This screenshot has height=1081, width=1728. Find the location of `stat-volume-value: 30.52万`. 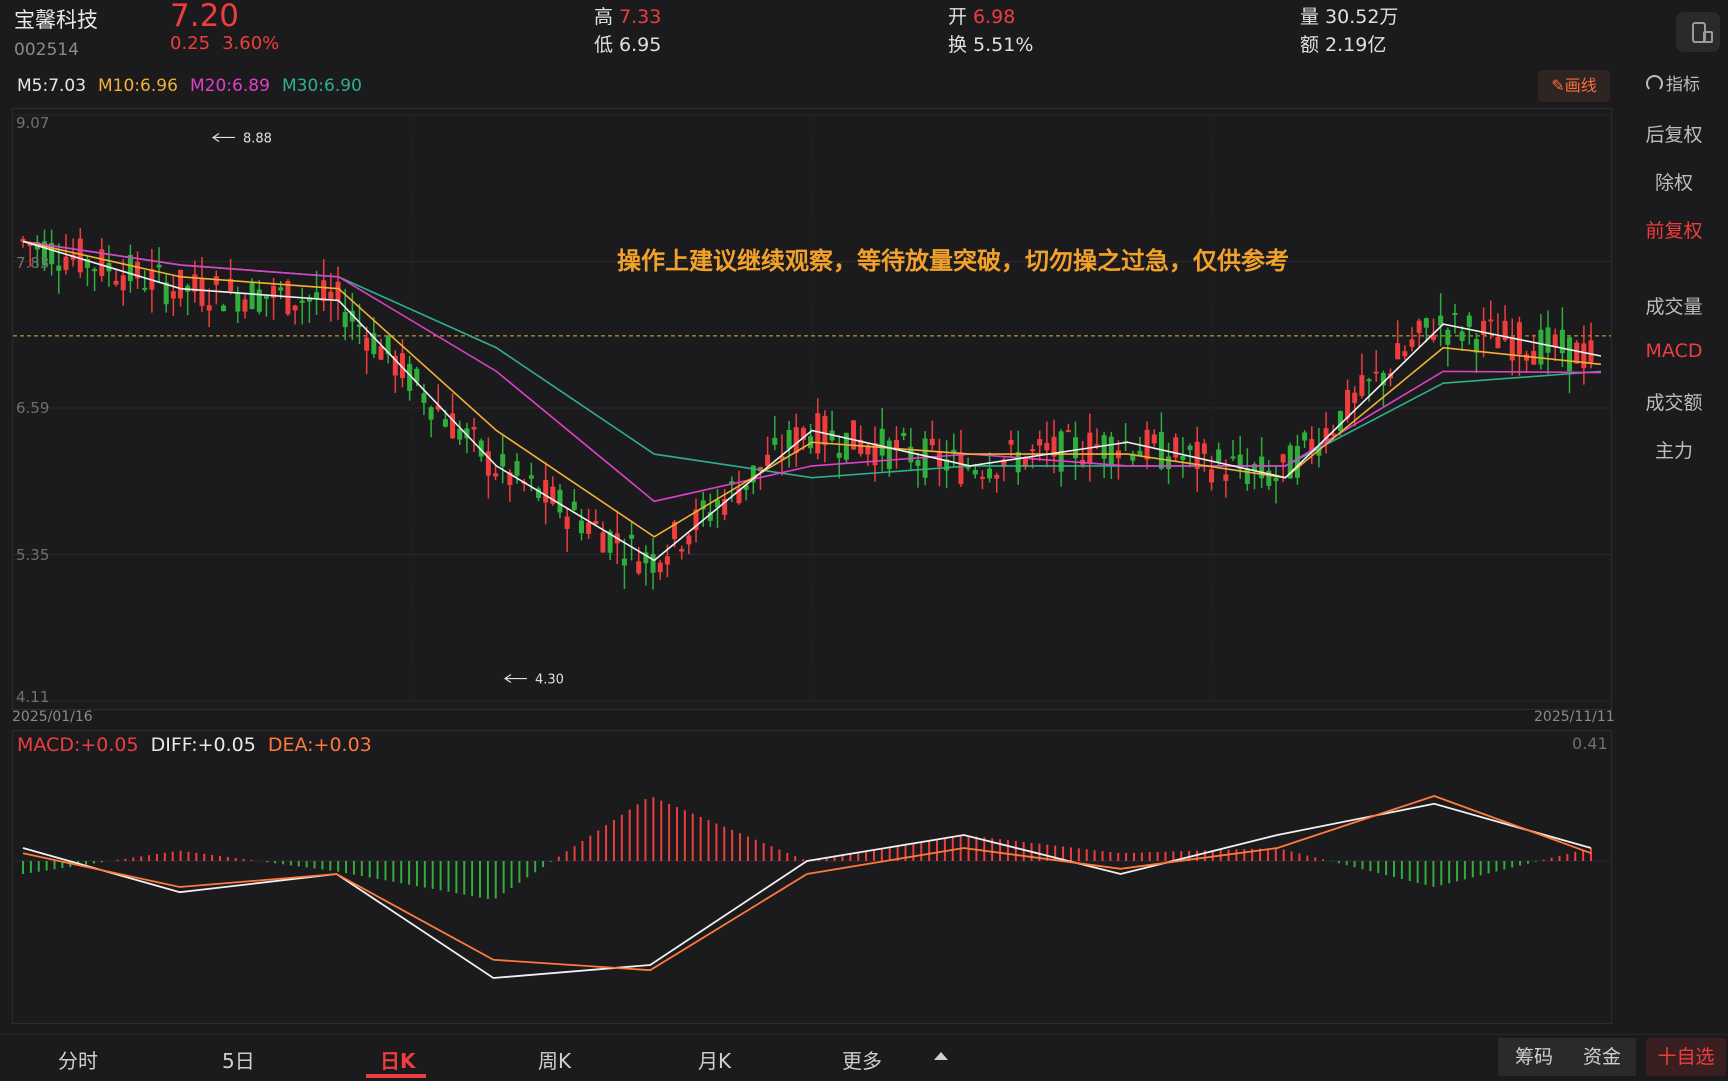

stat-volume-value: 30.52万 is located at coordinates (1362, 17).